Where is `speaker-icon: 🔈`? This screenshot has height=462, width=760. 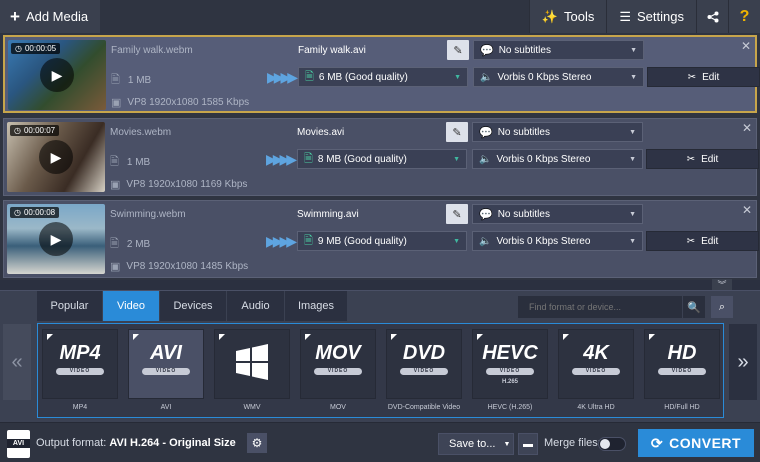 speaker-icon: 🔈 is located at coordinates (485, 159).